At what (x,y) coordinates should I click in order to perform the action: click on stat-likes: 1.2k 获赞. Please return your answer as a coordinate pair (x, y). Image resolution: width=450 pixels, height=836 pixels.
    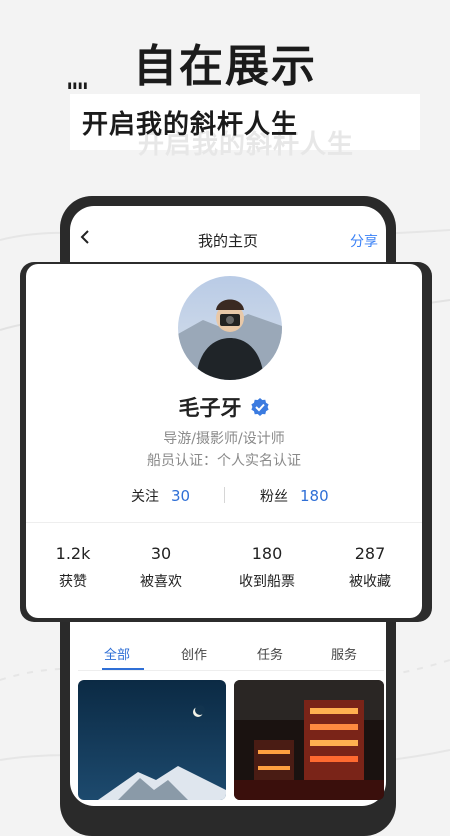
    Looking at the image, I should click on (73, 567).